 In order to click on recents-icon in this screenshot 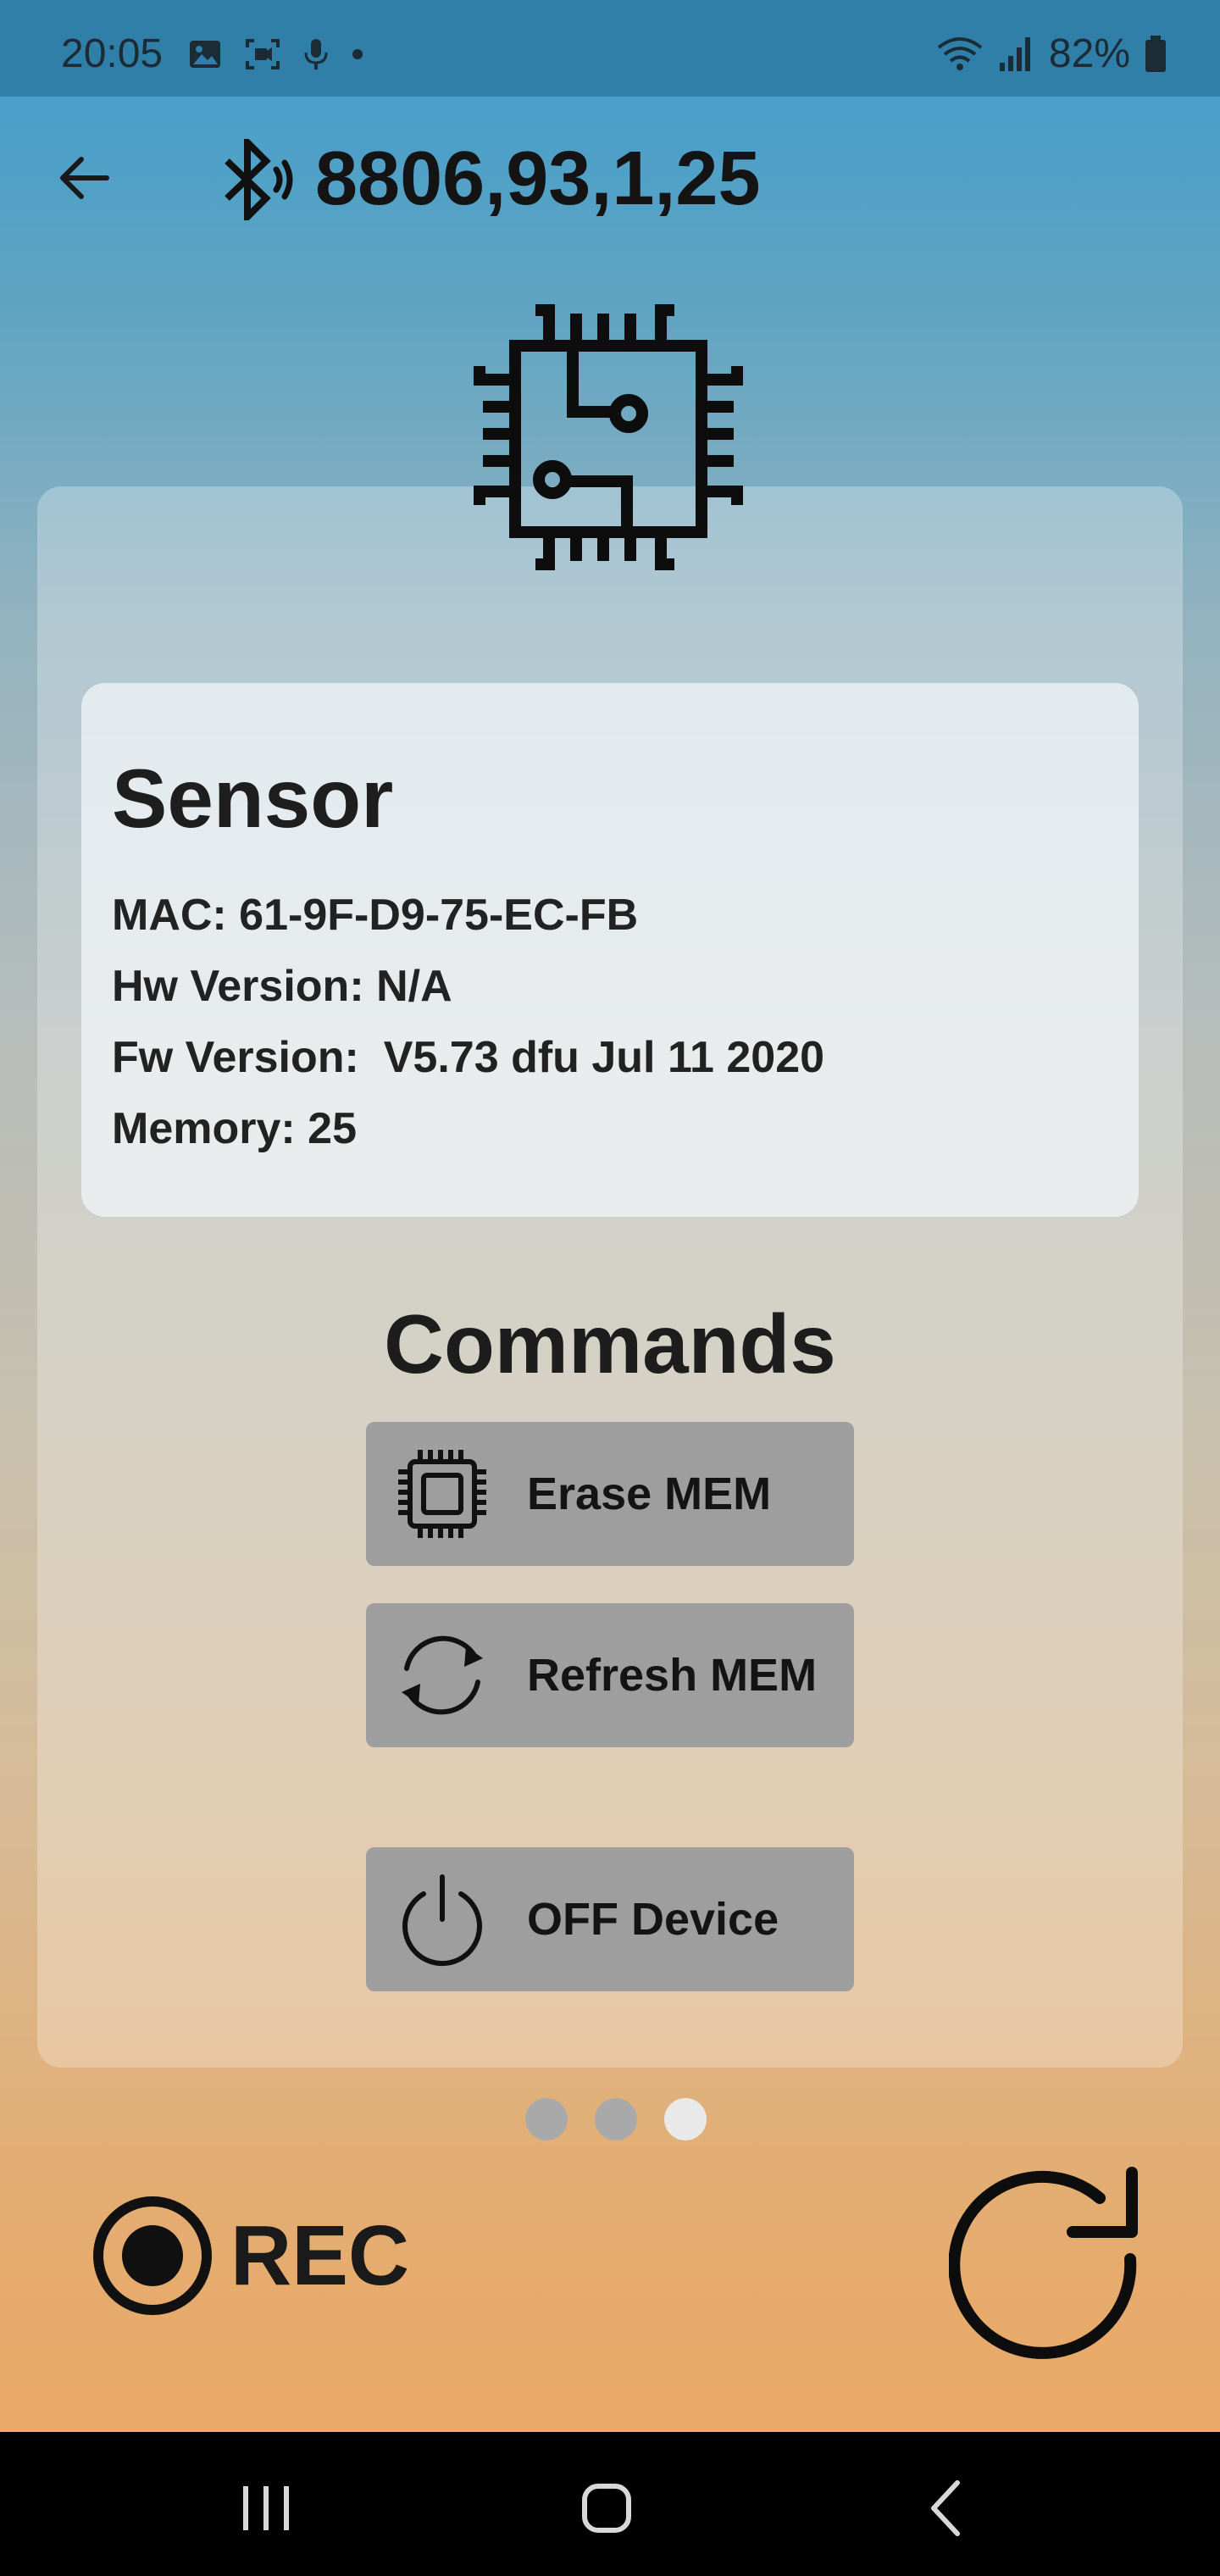, I will do `click(266, 2508)`.